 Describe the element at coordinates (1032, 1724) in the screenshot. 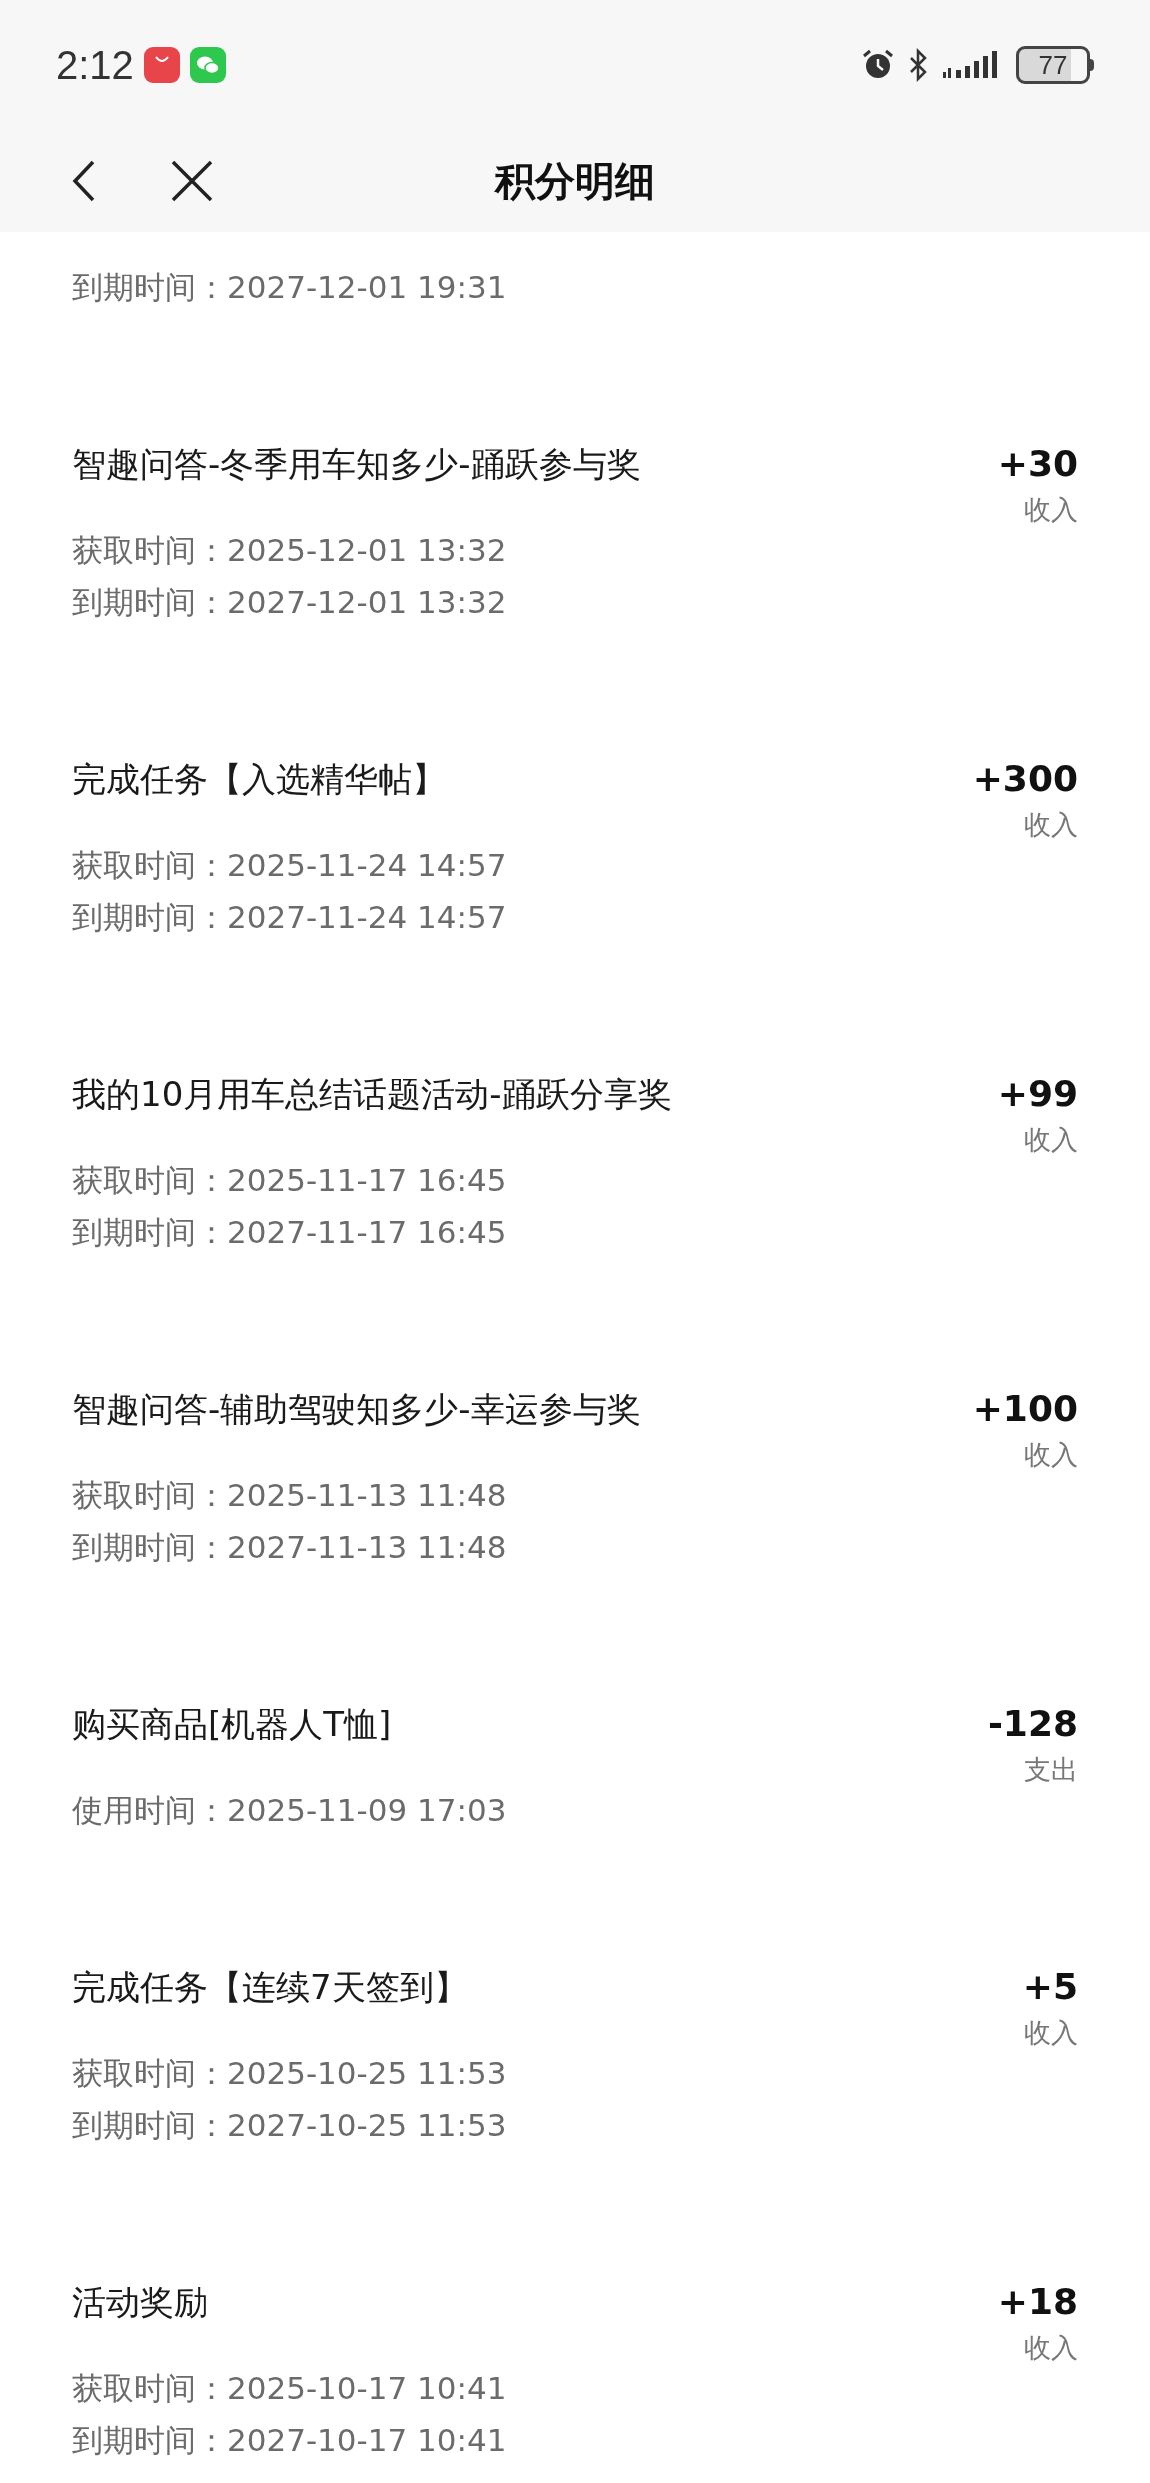

I see `points-amount: -128` at that location.